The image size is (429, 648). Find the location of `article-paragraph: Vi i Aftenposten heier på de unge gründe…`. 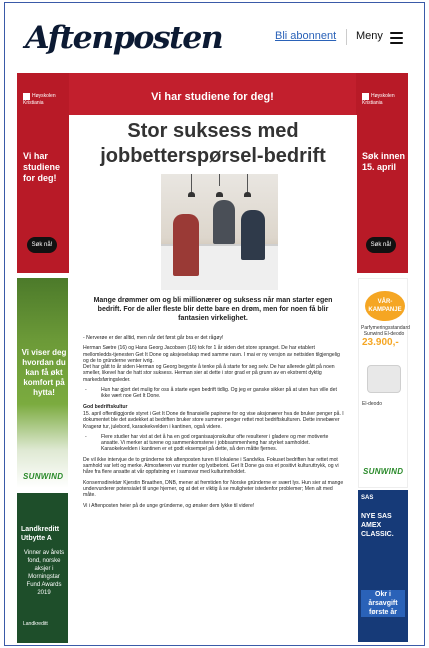

article-paragraph: Vi i Aftenposten heier på de unge gründe… is located at coordinates (169, 505).